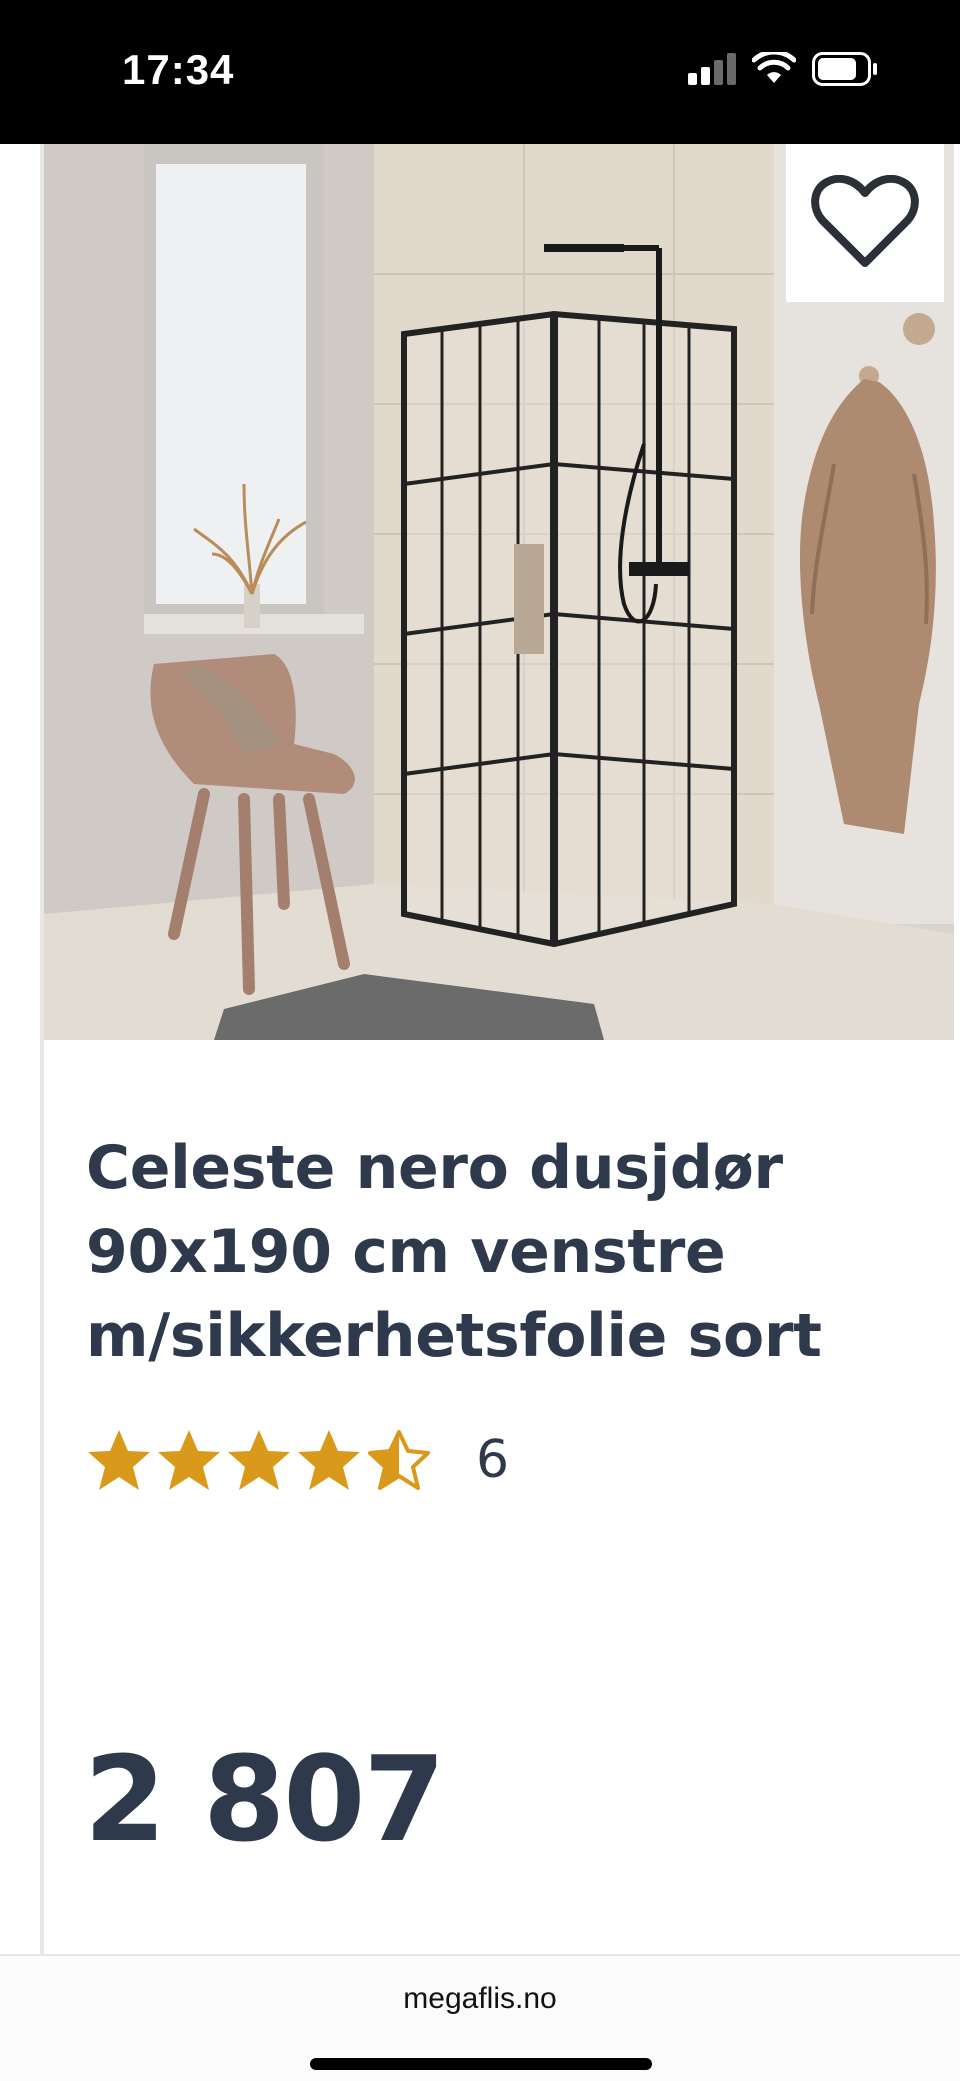  Describe the element at coordinates (845, 69) in the screenshot. I see `battery-icon` at that location.